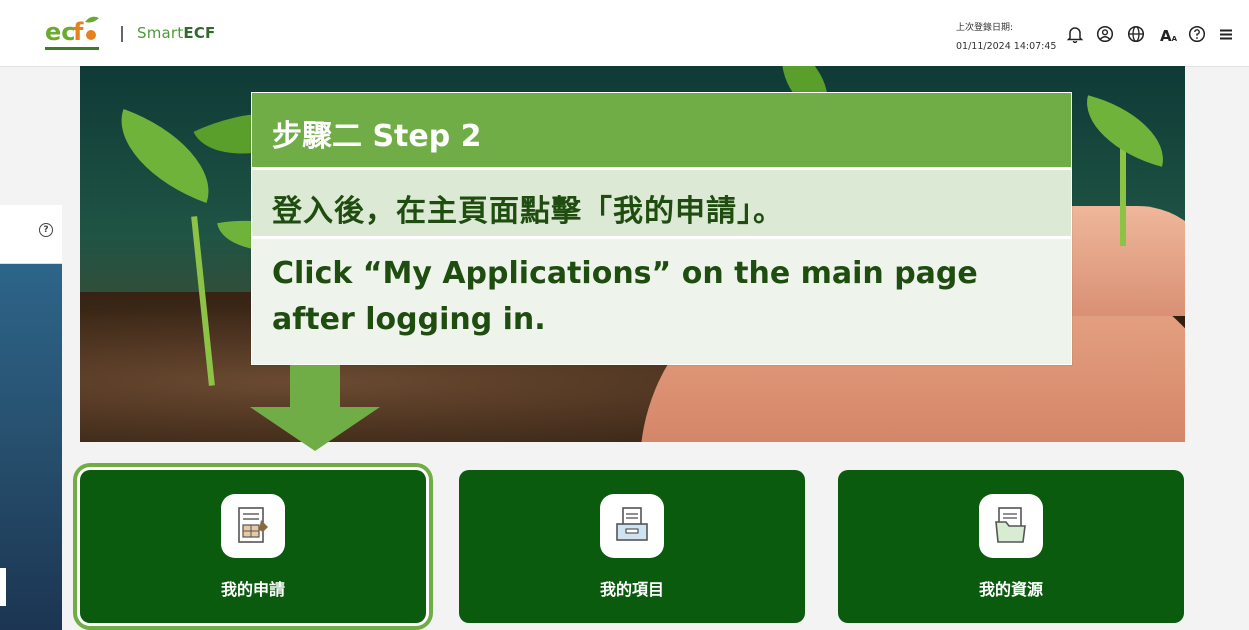 The image size is (1249, 630). What do you see at coordinates (1136, 34) in the screenshot?
I see `globe-language-icon` at bounding box center [1136, 34].